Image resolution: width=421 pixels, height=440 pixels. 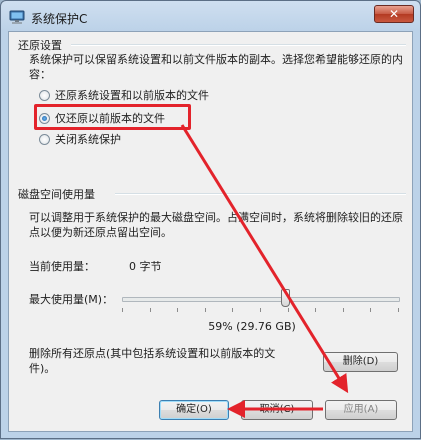 What do you see at coordinates (56, 194) in the screenshot?
I see `disk-usage-heading: 磁盘空间使用量` at bounding box center [56, 194].